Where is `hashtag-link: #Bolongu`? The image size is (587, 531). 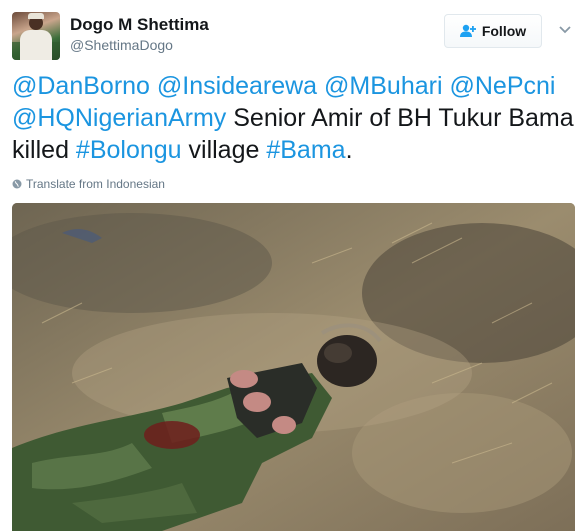
hashtag-link: #Bolongu is located at coordinates (129, 150).